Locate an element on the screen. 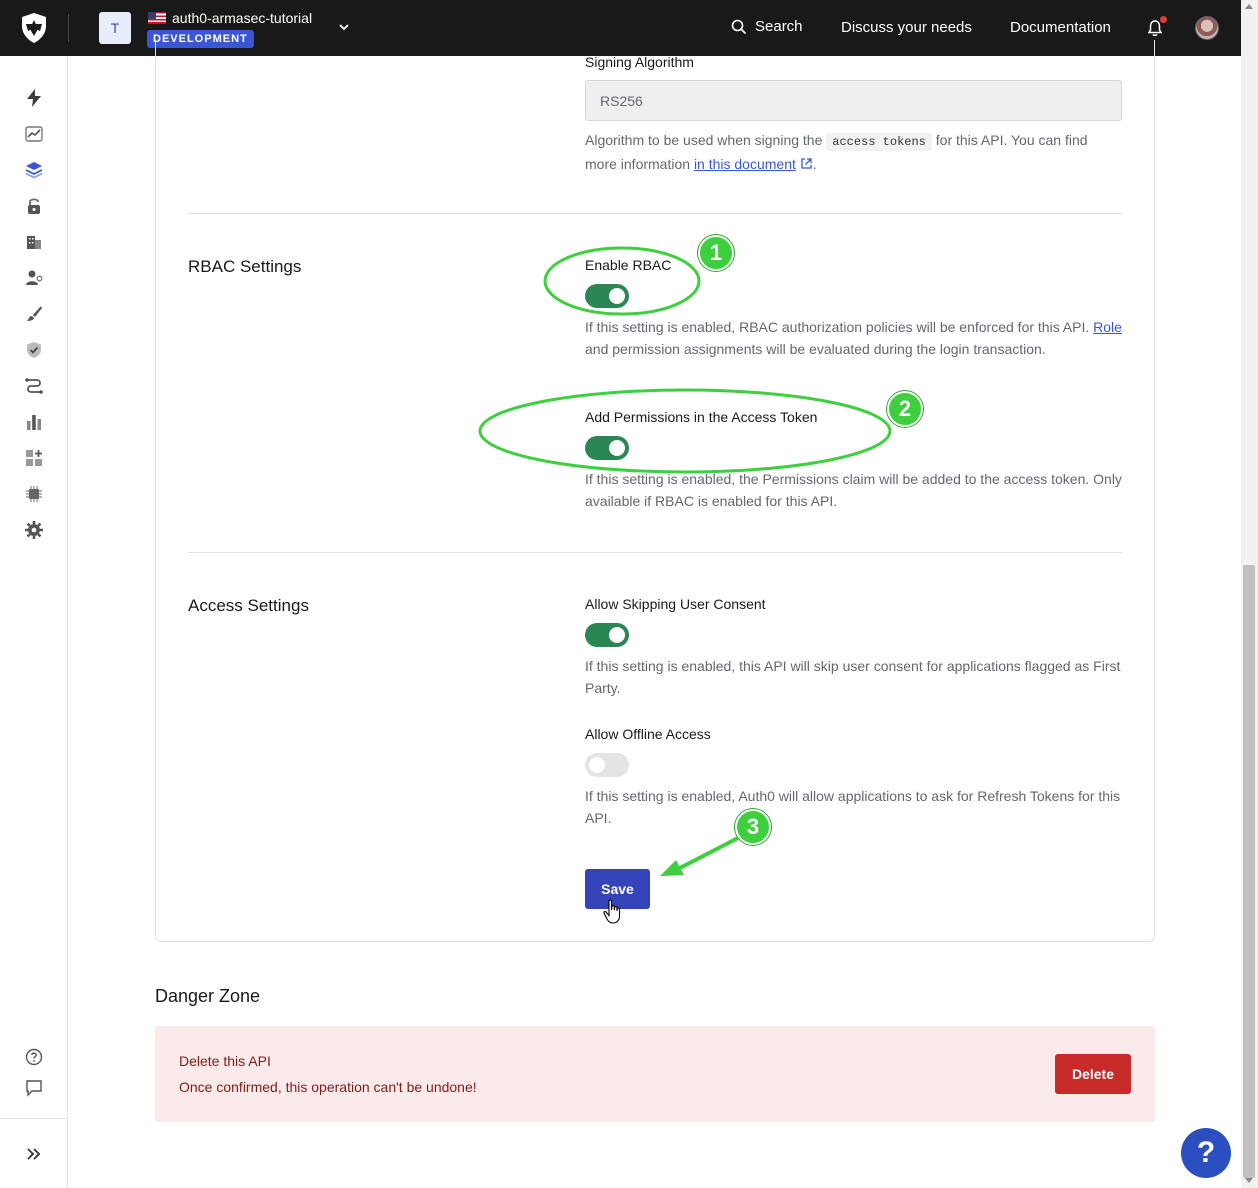 Image resolution: width=1258 pixels, height=1188 pixels. access-tokens-code: access tokens is located at coordinates (879, 142).